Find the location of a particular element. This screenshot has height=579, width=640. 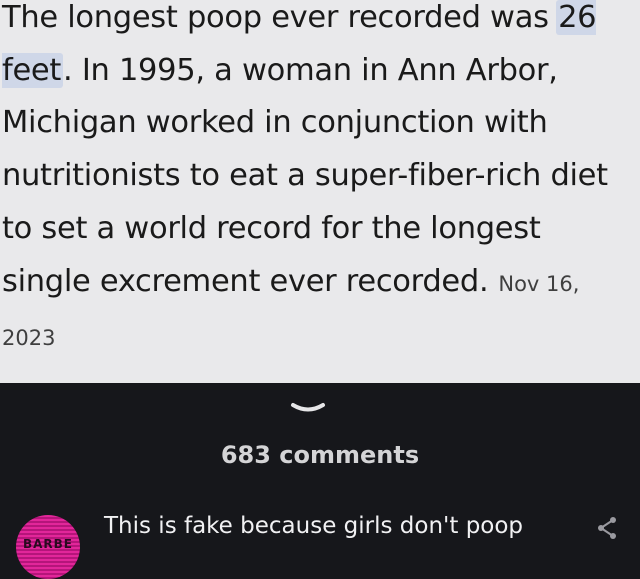

comment-text: This is fake because girls don't poop is located at coordinates (314, 526).